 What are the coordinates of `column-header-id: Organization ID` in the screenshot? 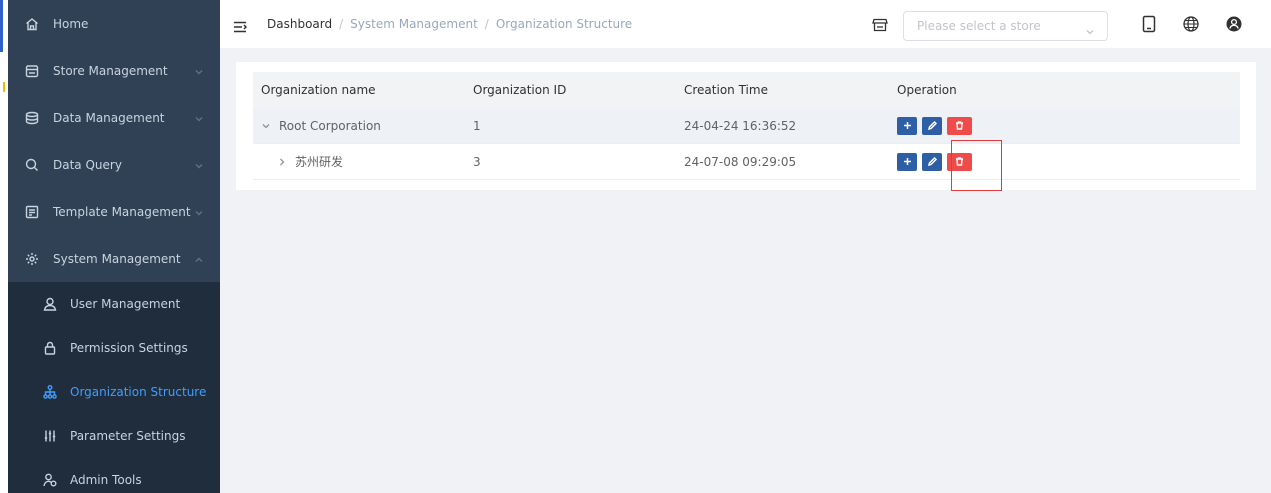 It's located at (520, 90).